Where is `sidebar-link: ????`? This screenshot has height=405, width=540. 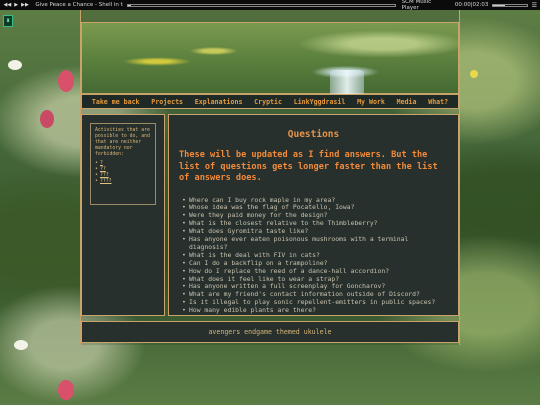 sidebar-link: ???? is located at coordinates (123, 182).